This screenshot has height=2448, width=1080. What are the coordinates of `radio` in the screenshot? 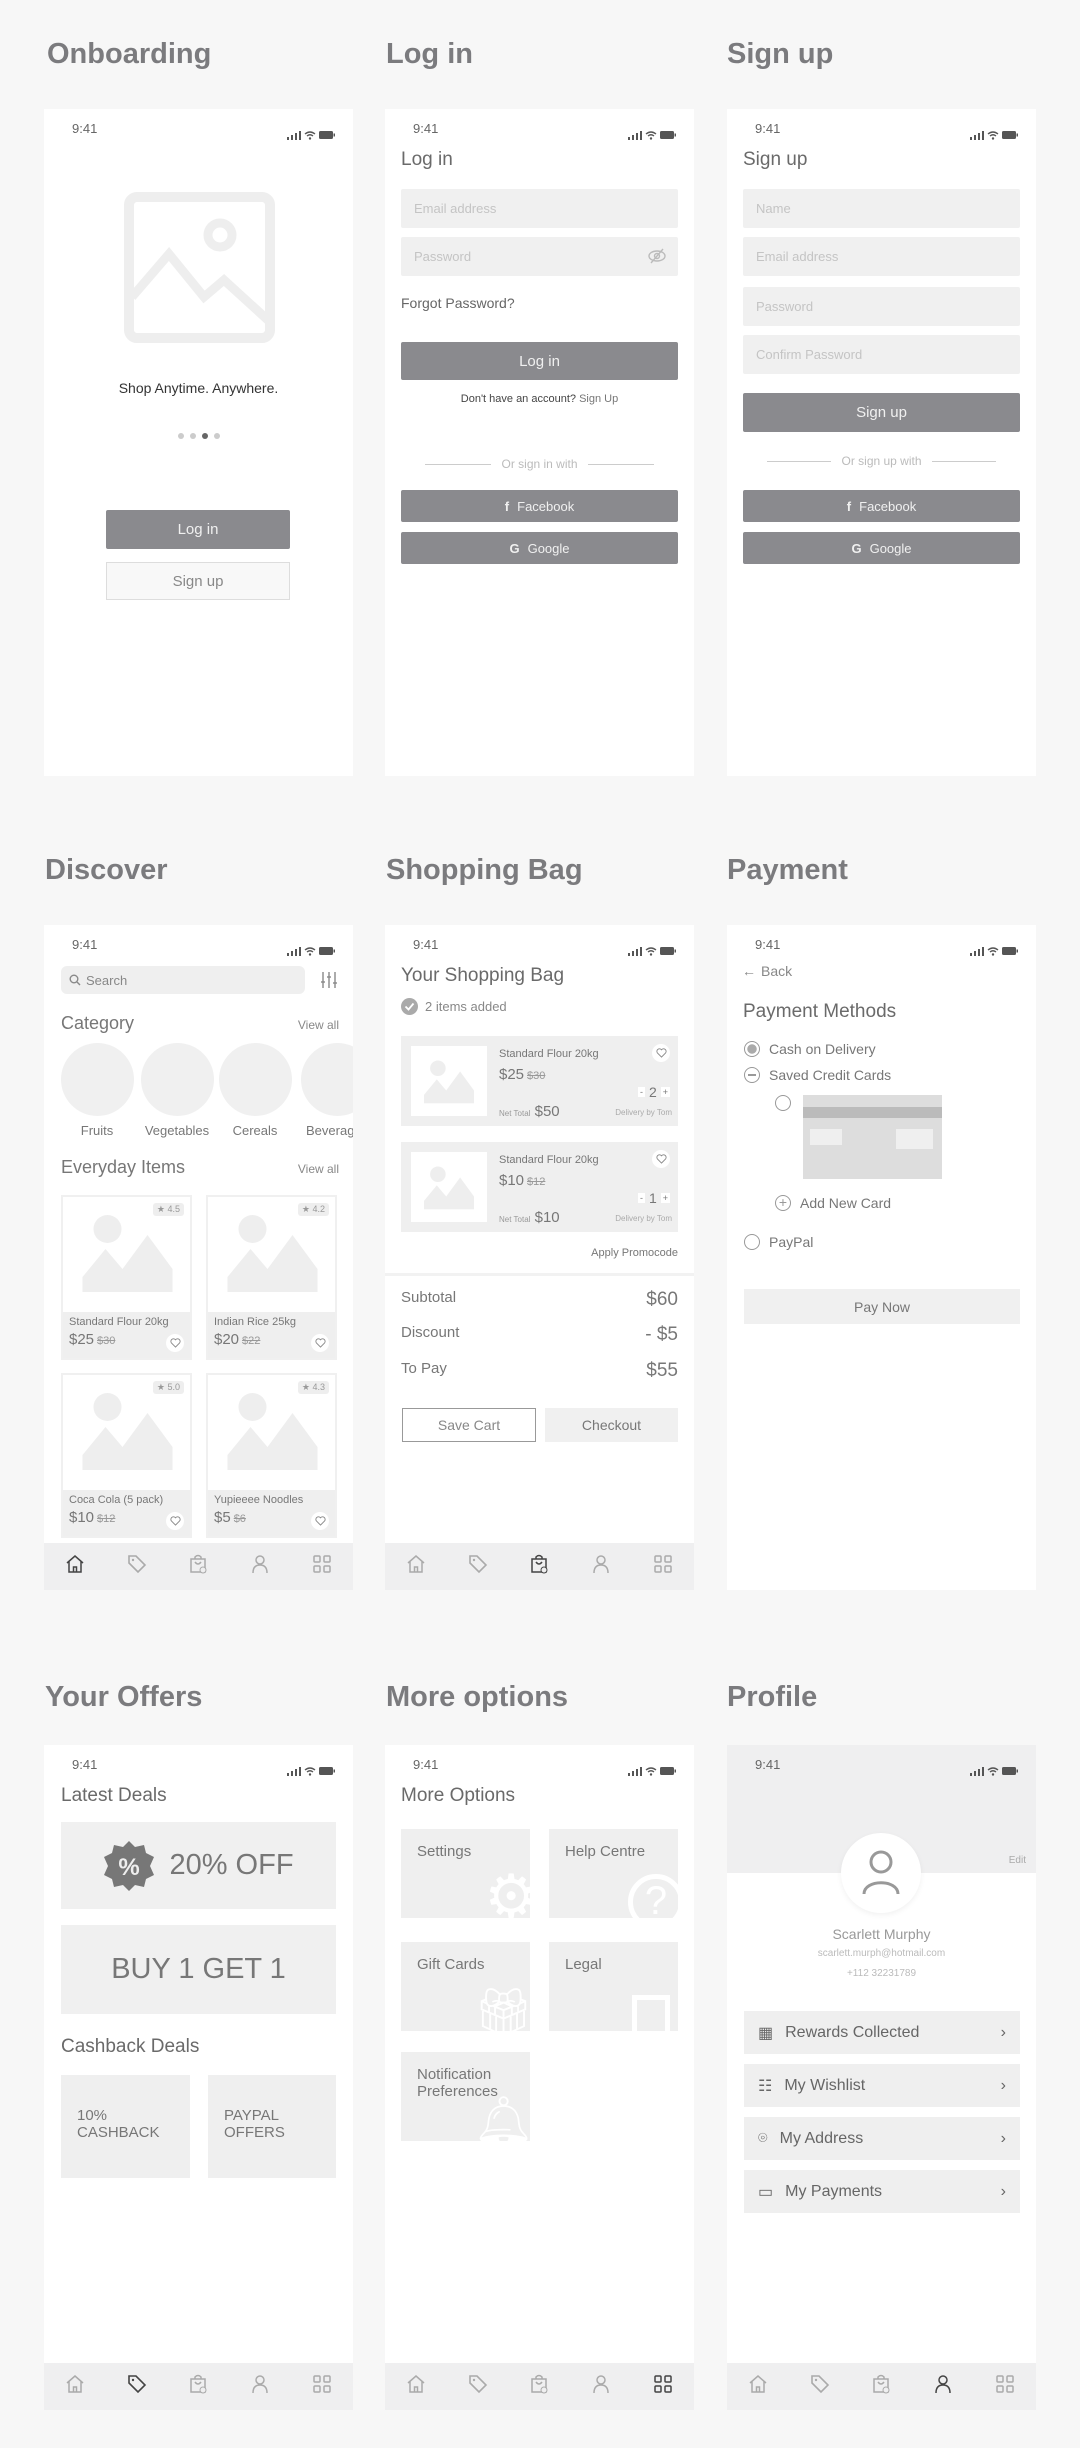 It's located at (752, 1242).